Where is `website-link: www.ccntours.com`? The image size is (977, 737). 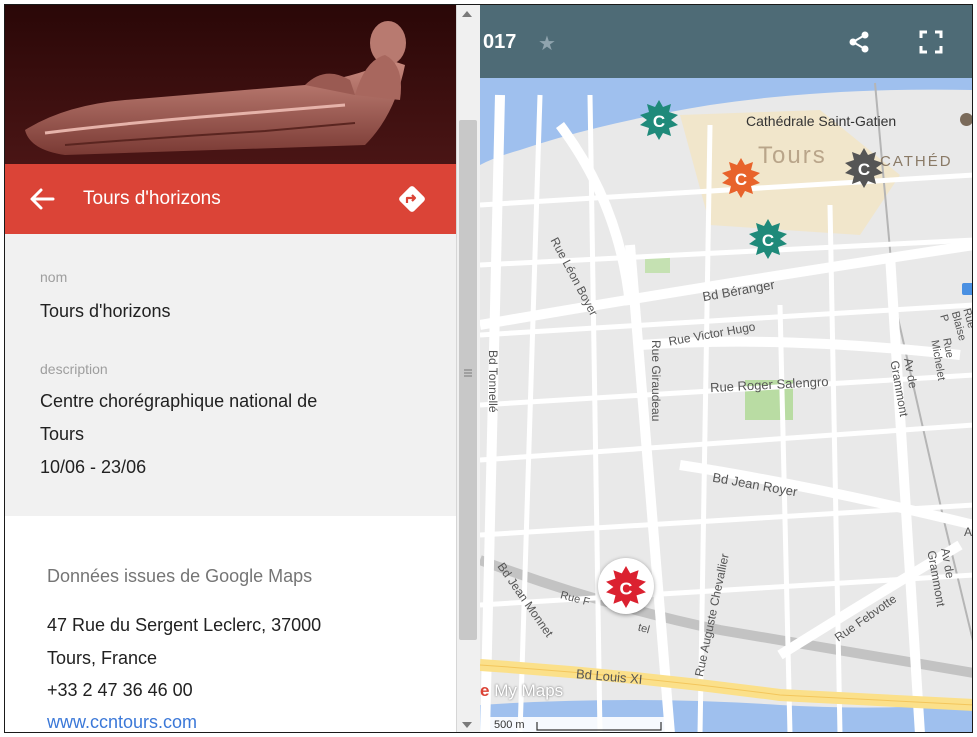
website-link: www.ccntours.com is located at coordinates (122, 722).